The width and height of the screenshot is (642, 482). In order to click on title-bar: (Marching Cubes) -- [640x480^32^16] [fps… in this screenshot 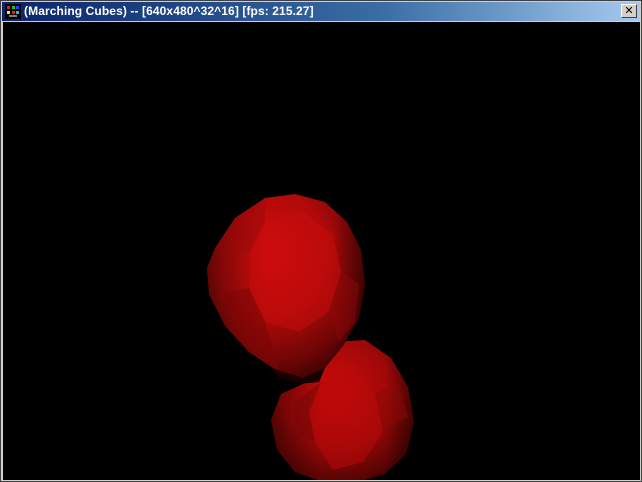, I will do `click(321, 11)`.